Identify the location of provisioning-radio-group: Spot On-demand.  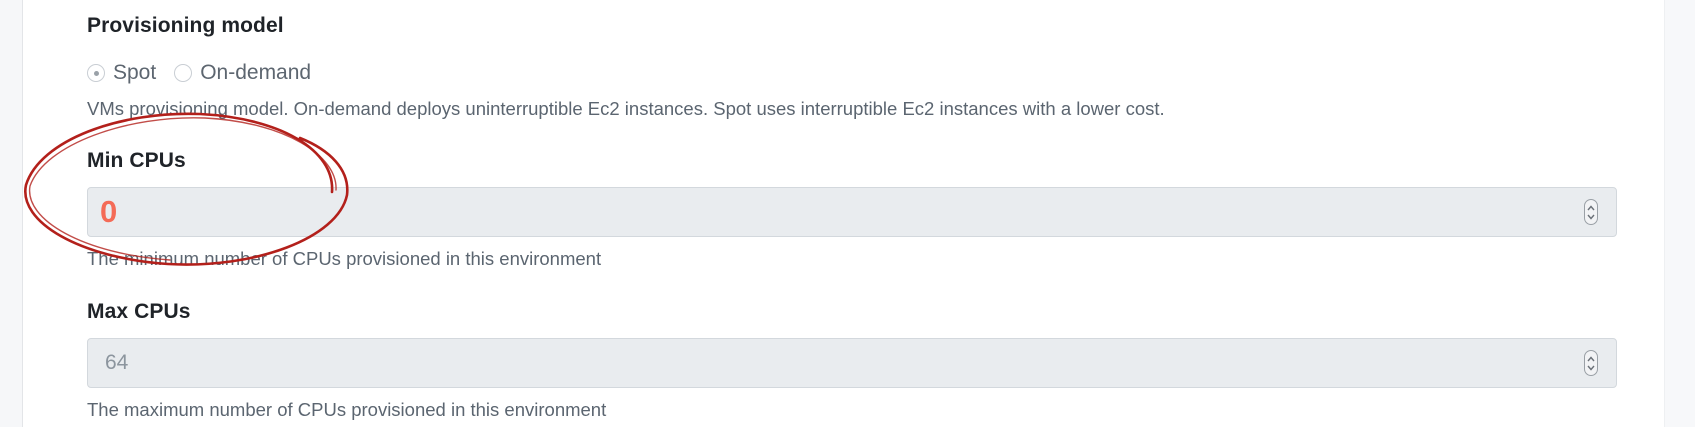
(199, 73).